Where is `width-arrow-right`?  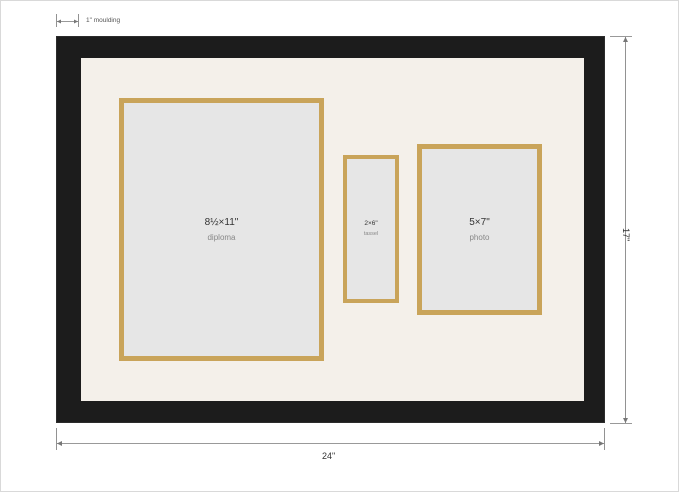
width-arrow-right is located at coordinates (601, 443).